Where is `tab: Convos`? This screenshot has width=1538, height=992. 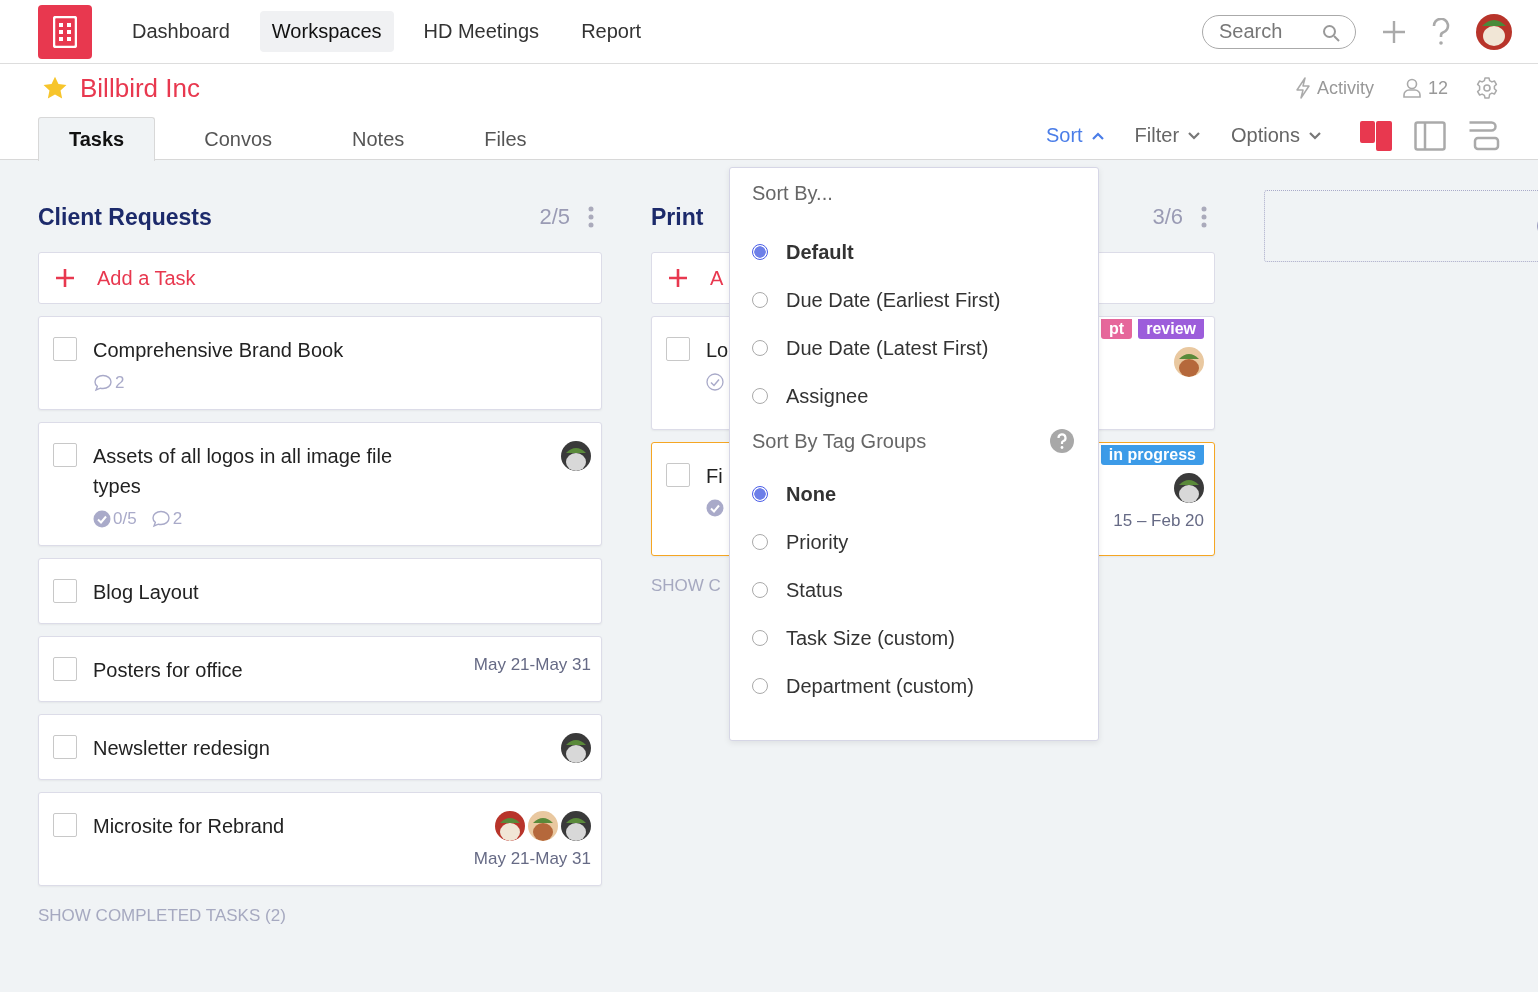
tab: Convos is located at coordinates (238, 138).